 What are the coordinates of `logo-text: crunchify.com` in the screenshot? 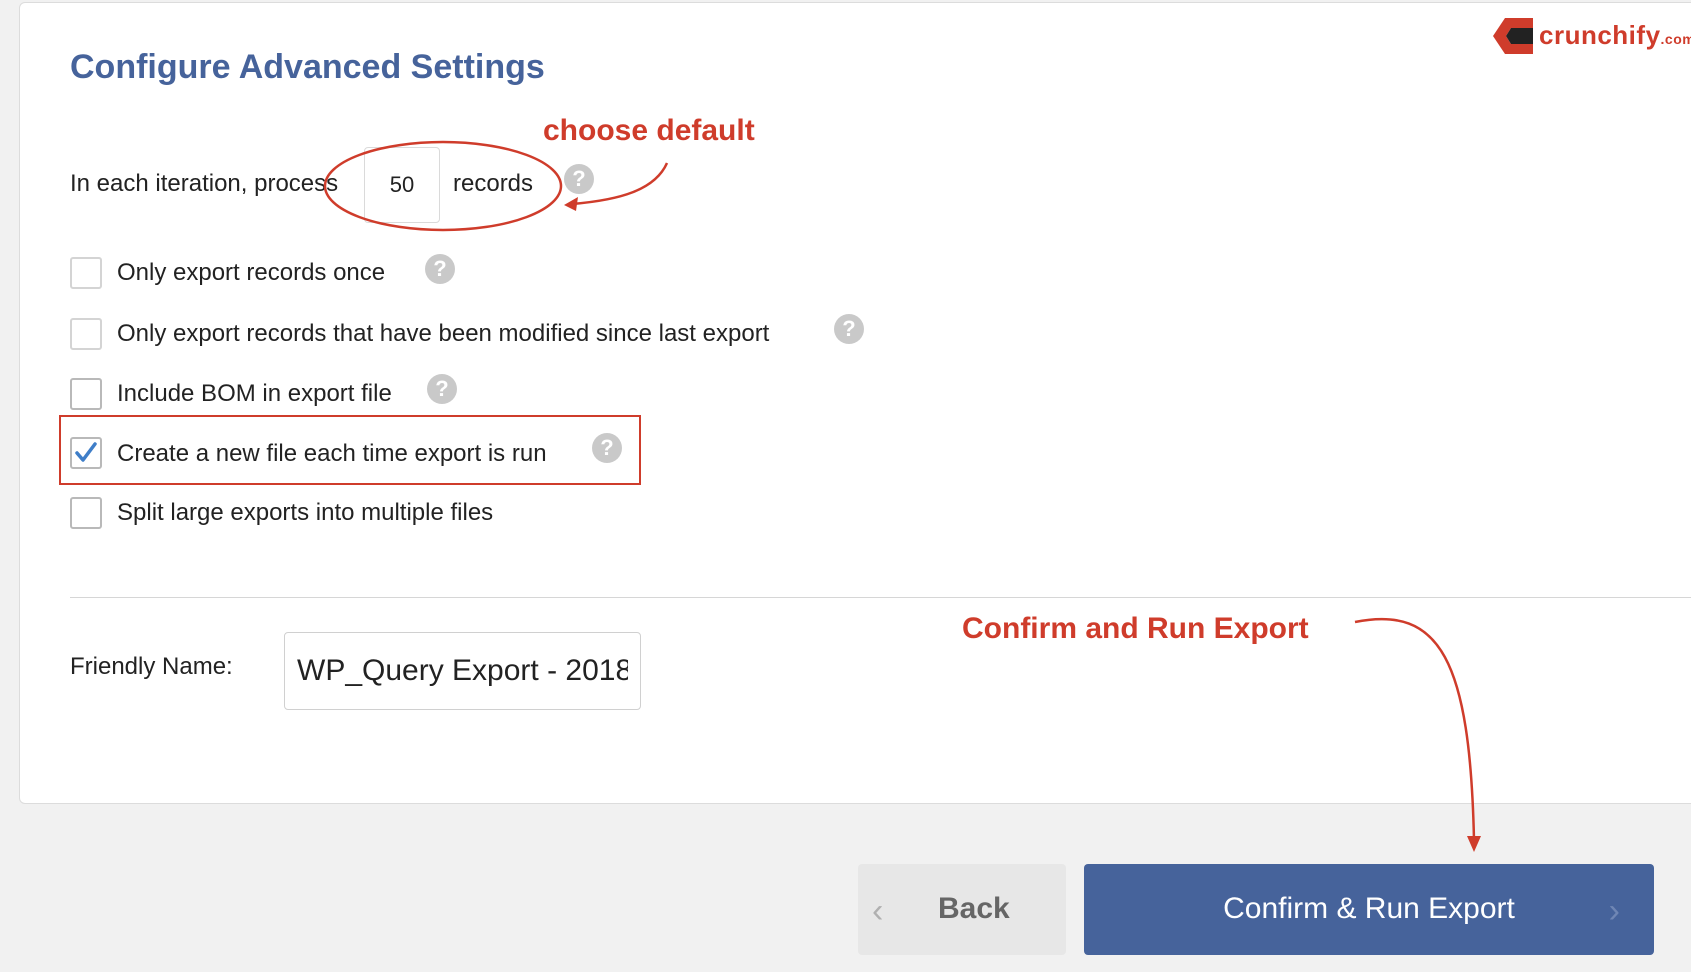 It's located at (1615, 35).